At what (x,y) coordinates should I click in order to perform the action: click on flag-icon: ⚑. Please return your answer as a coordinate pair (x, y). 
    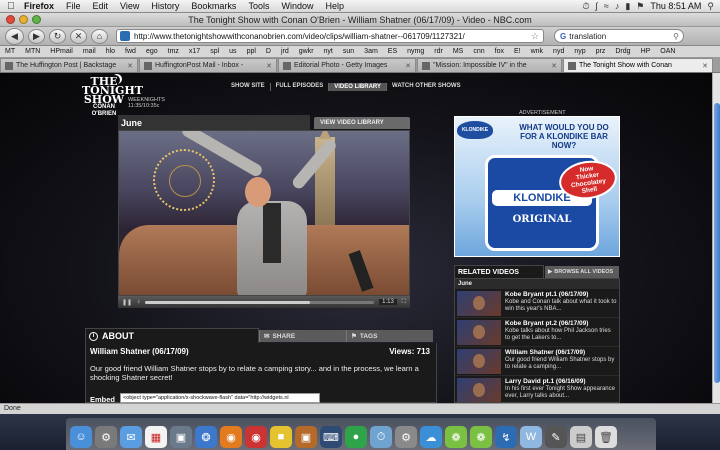
    Looking at the image, I should click on (640, 6).